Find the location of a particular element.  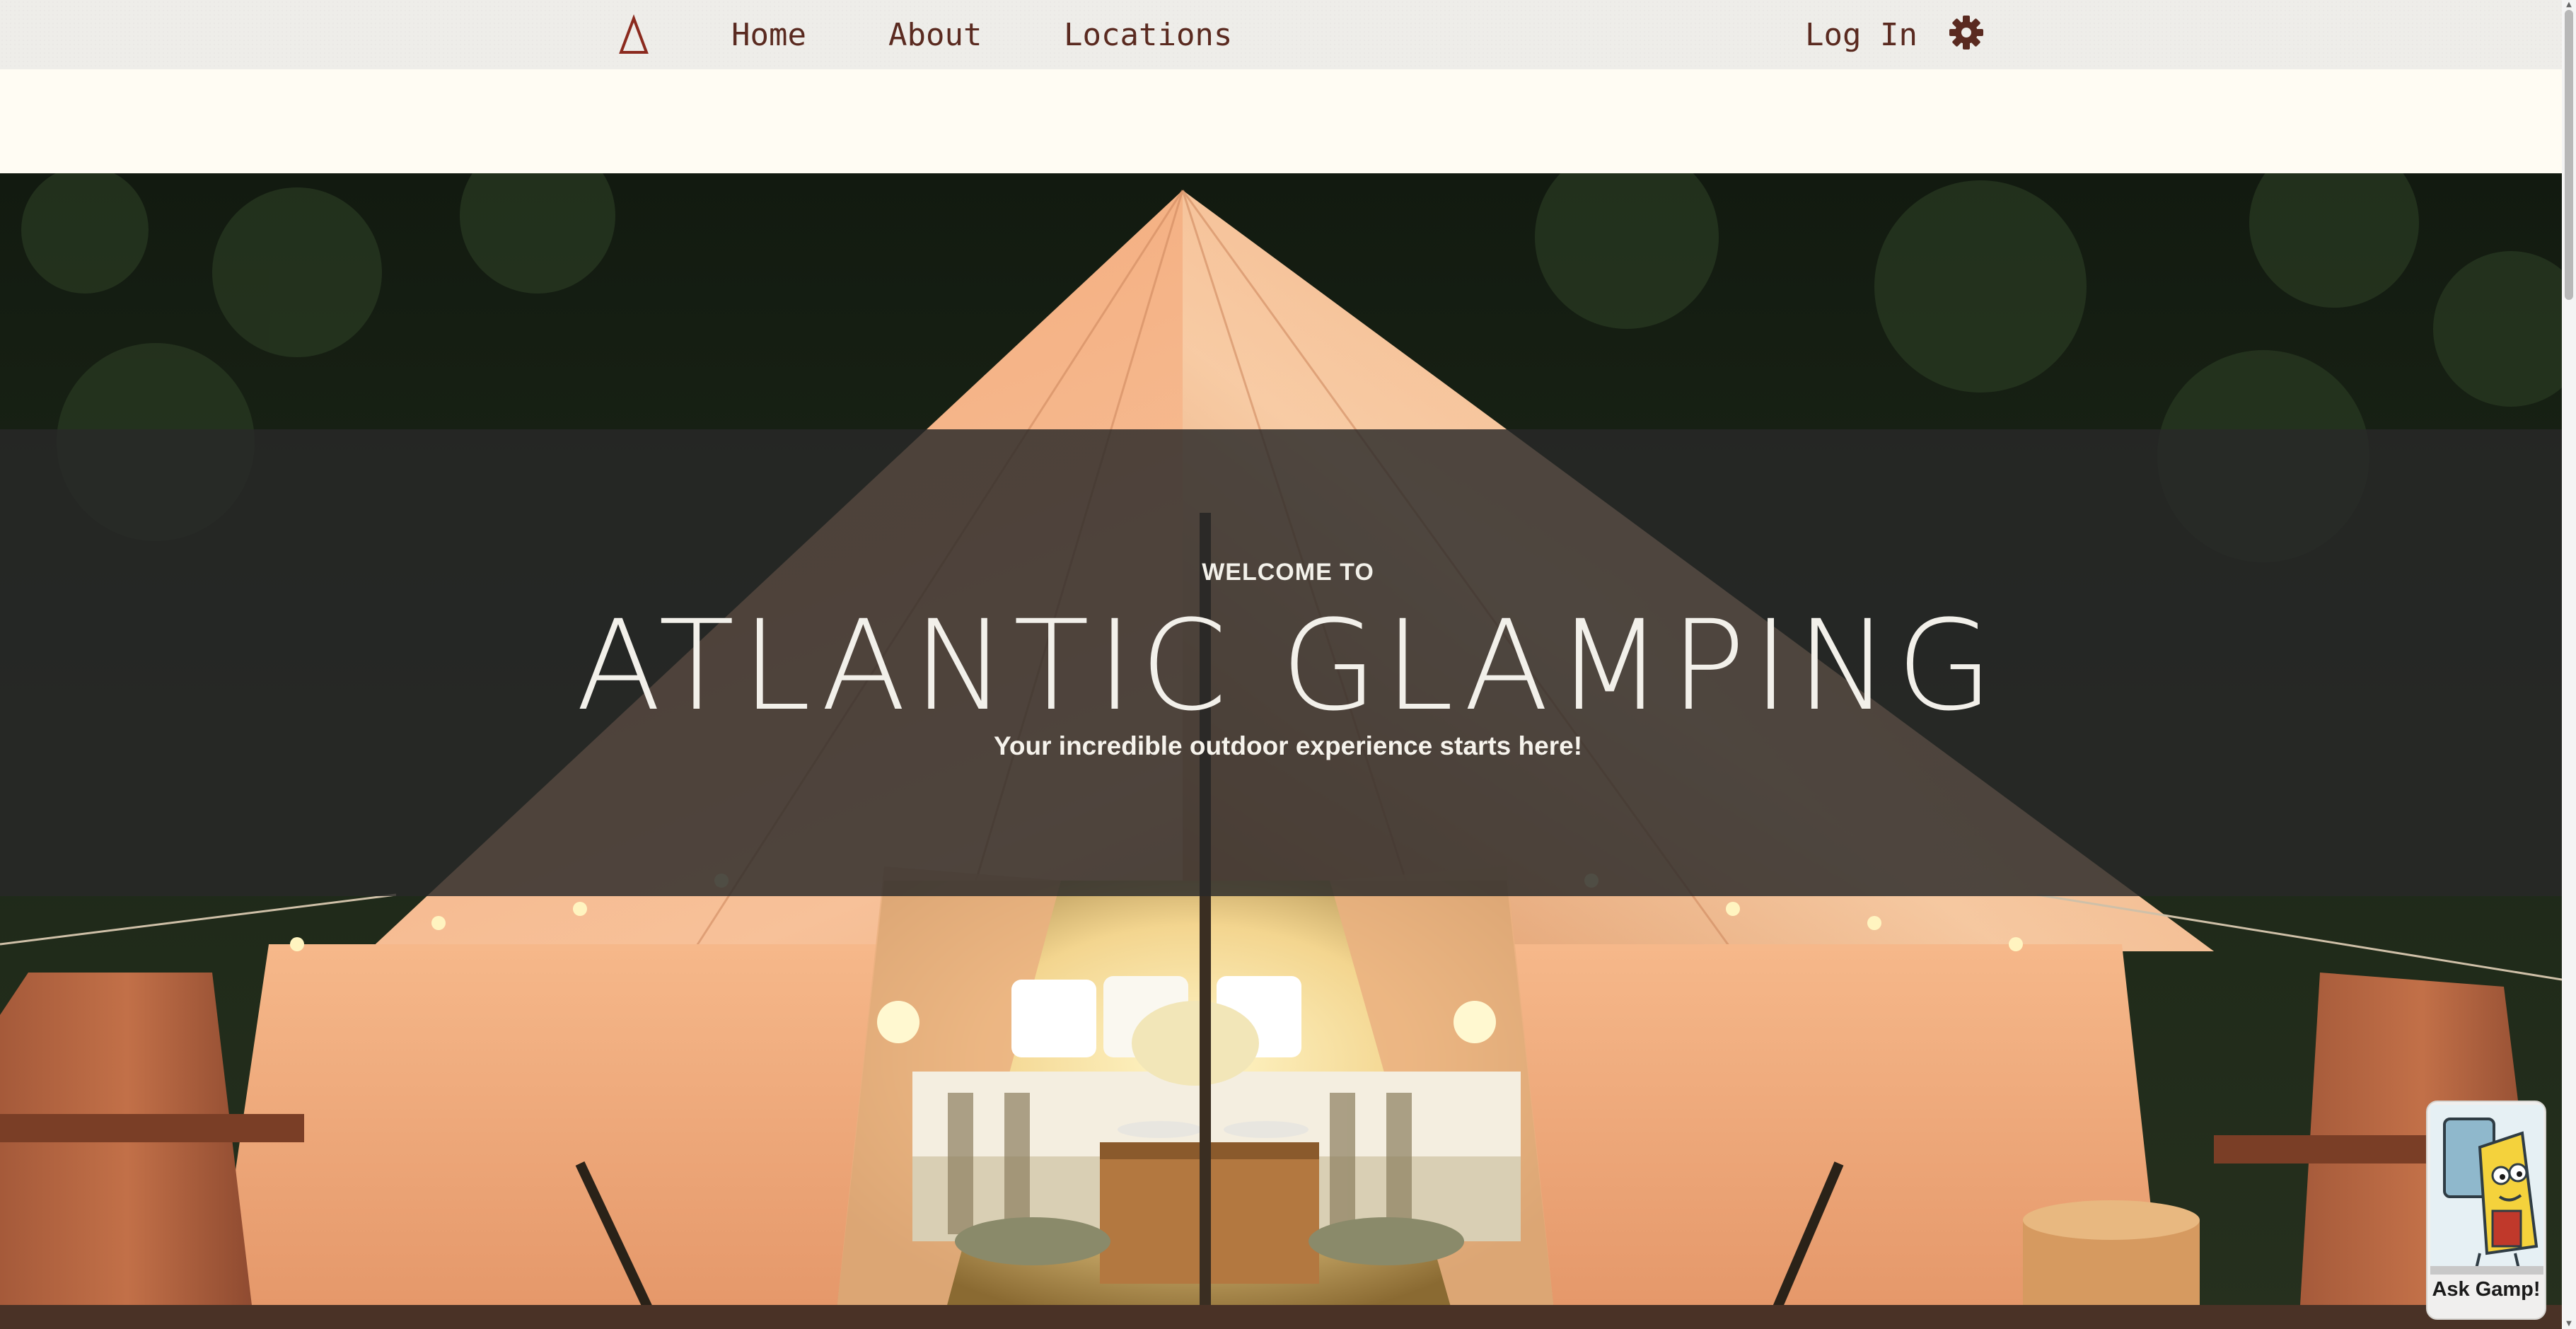

gear-icon is located at coordinates (1966, 32).